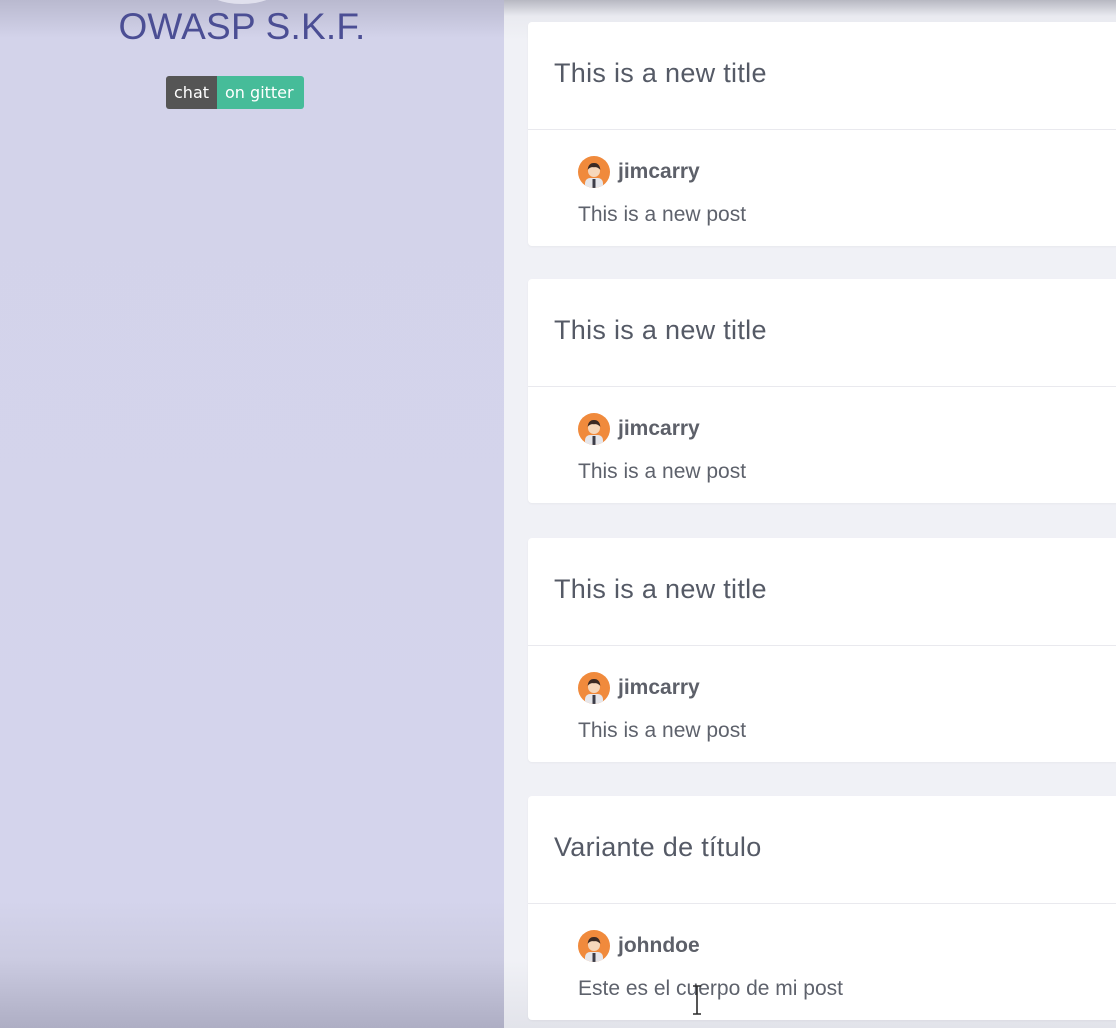  Describe the element at coordinates (260, 92) in the screenshot. I see `badge-message: on gitter` at that location.